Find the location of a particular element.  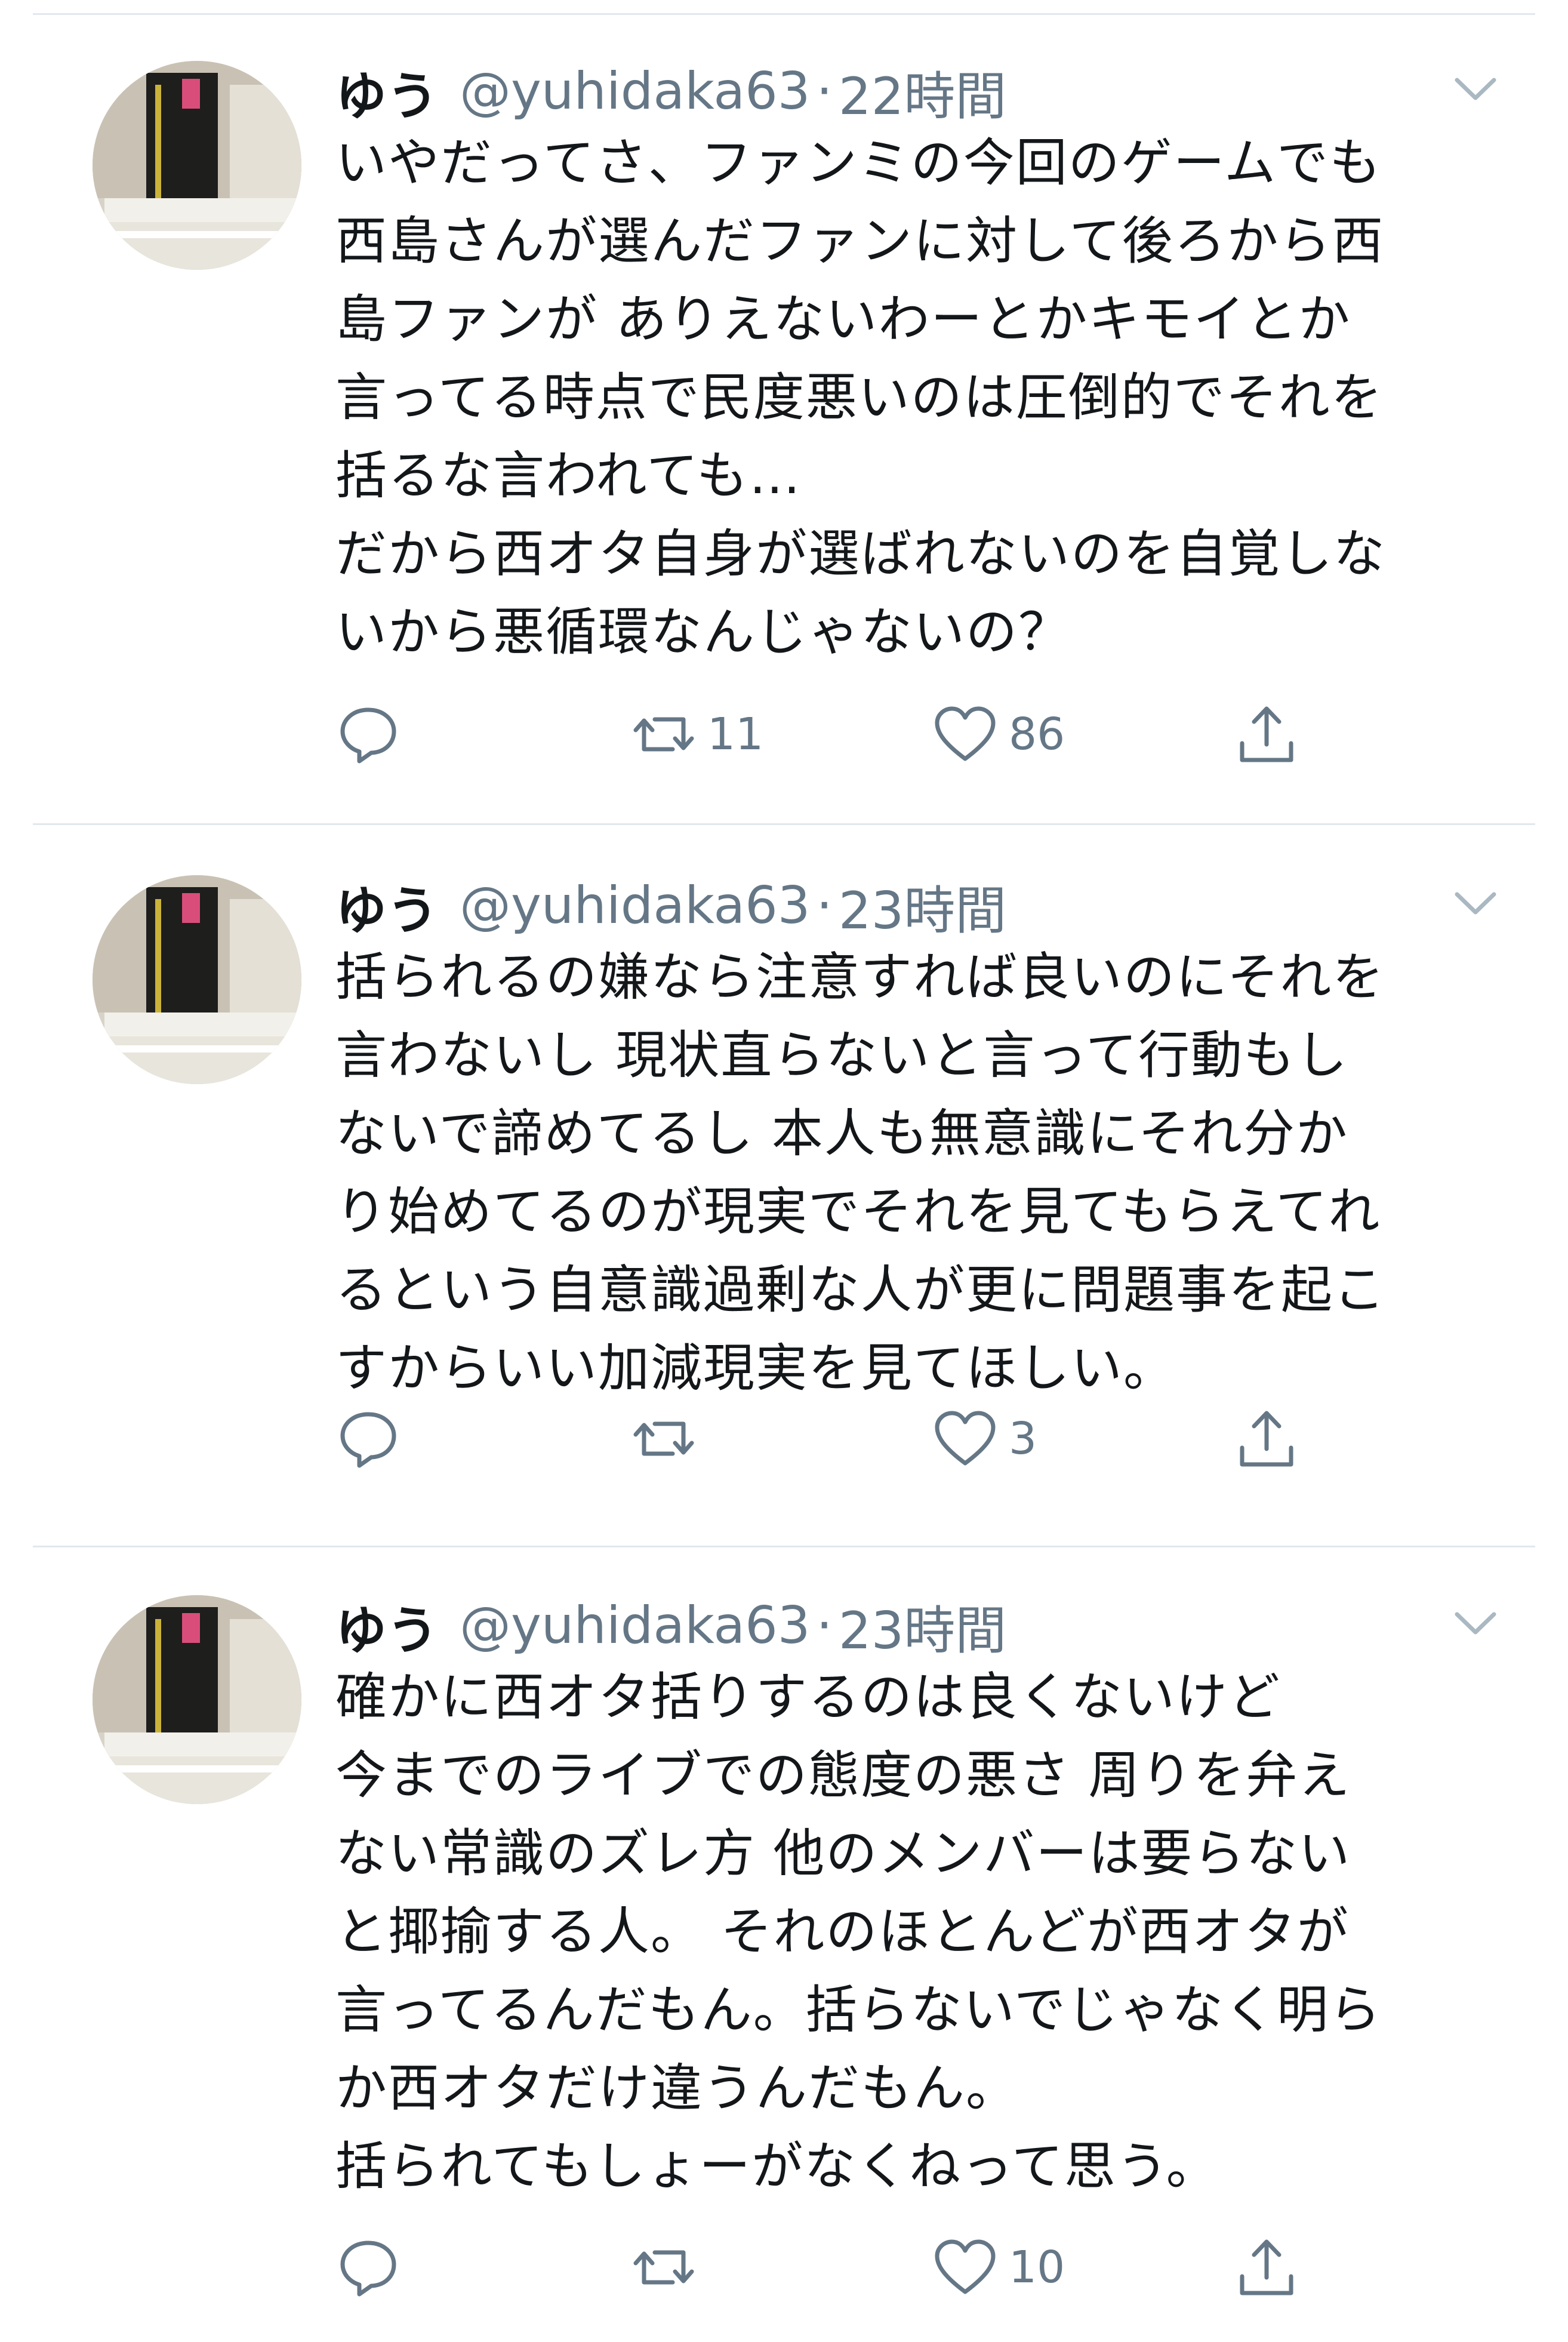

like-button: 10 is located at coordinates (998, 2267).